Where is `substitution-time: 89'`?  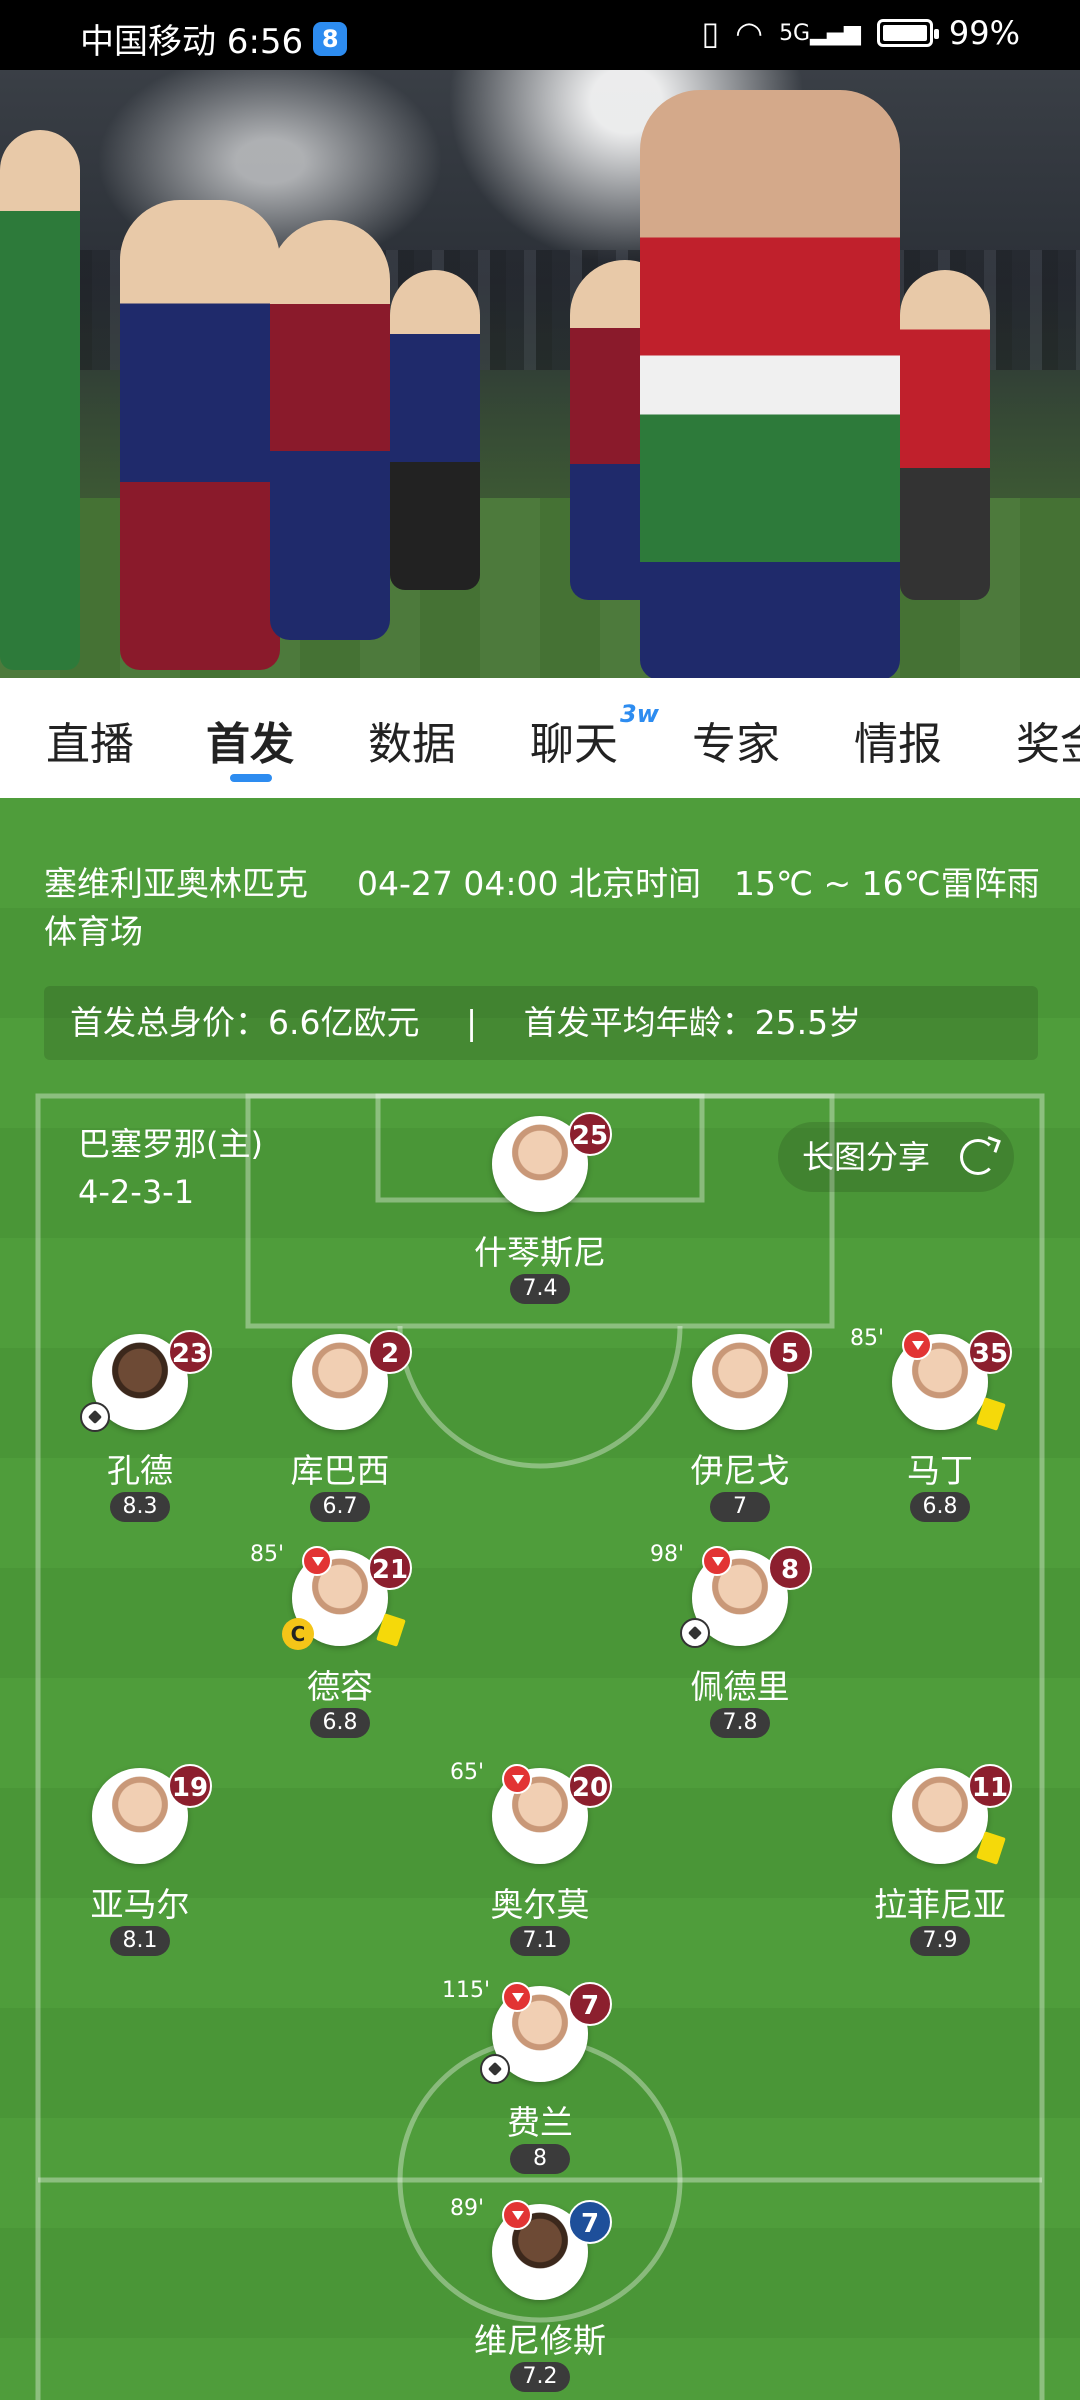
substitution-time: 89' is located at coordinates (467, 2208).